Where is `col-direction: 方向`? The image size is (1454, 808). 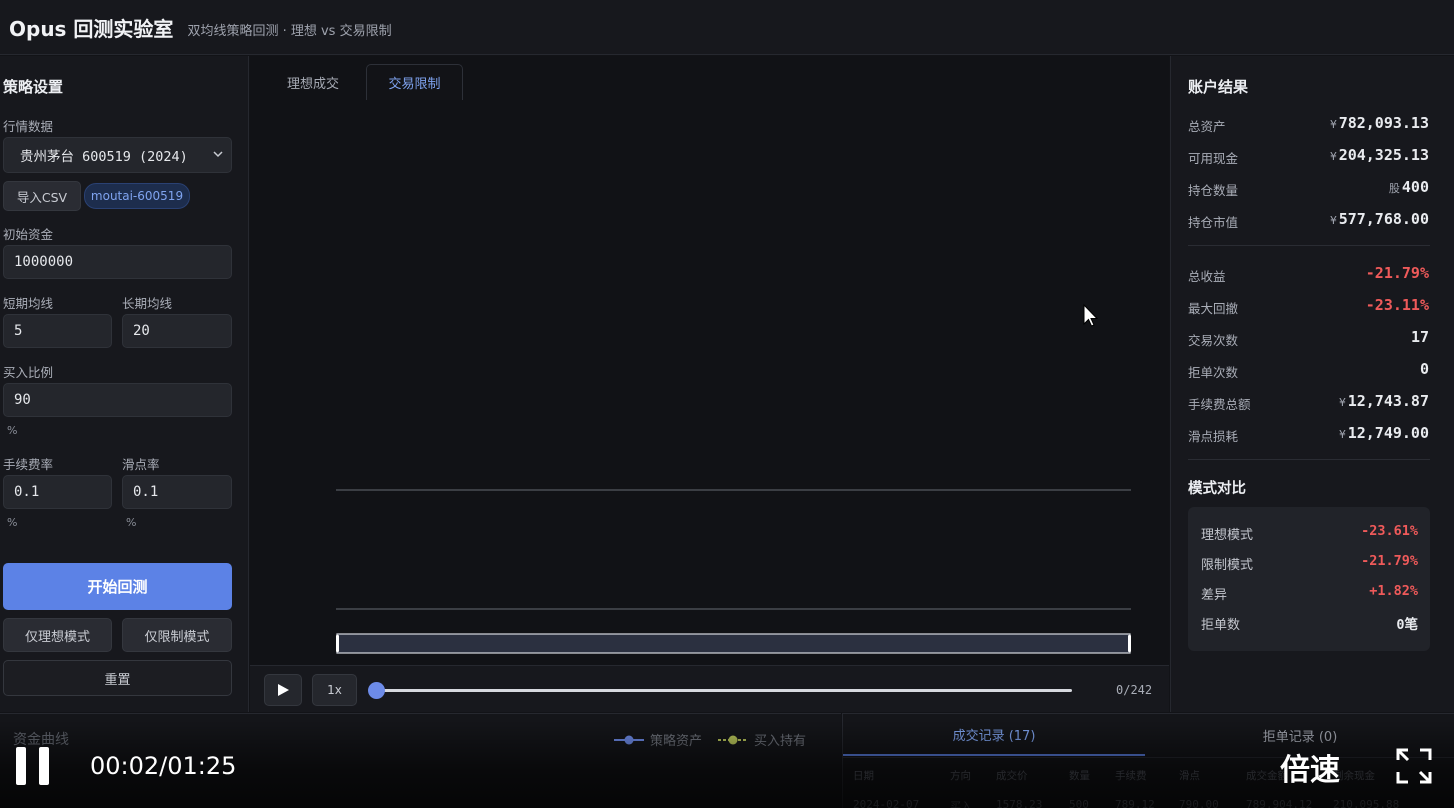
col-direction: 方向 is located at coordinates (960, 776).